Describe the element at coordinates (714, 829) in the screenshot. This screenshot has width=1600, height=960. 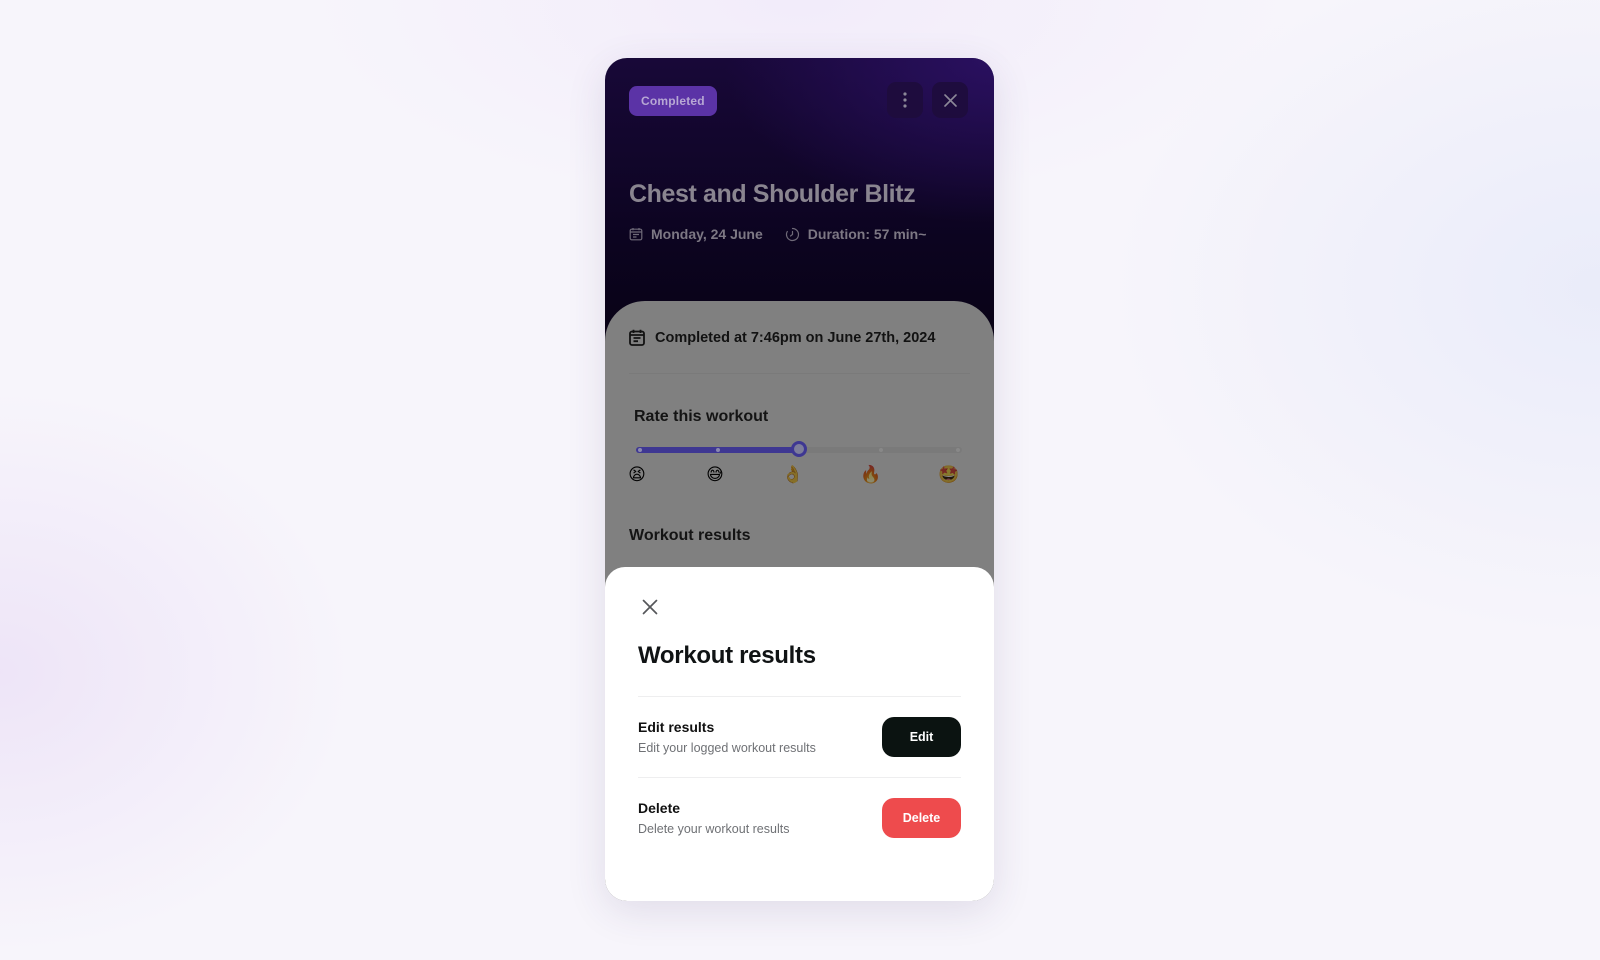
I see `option-description: Delete your workout results` at that location.